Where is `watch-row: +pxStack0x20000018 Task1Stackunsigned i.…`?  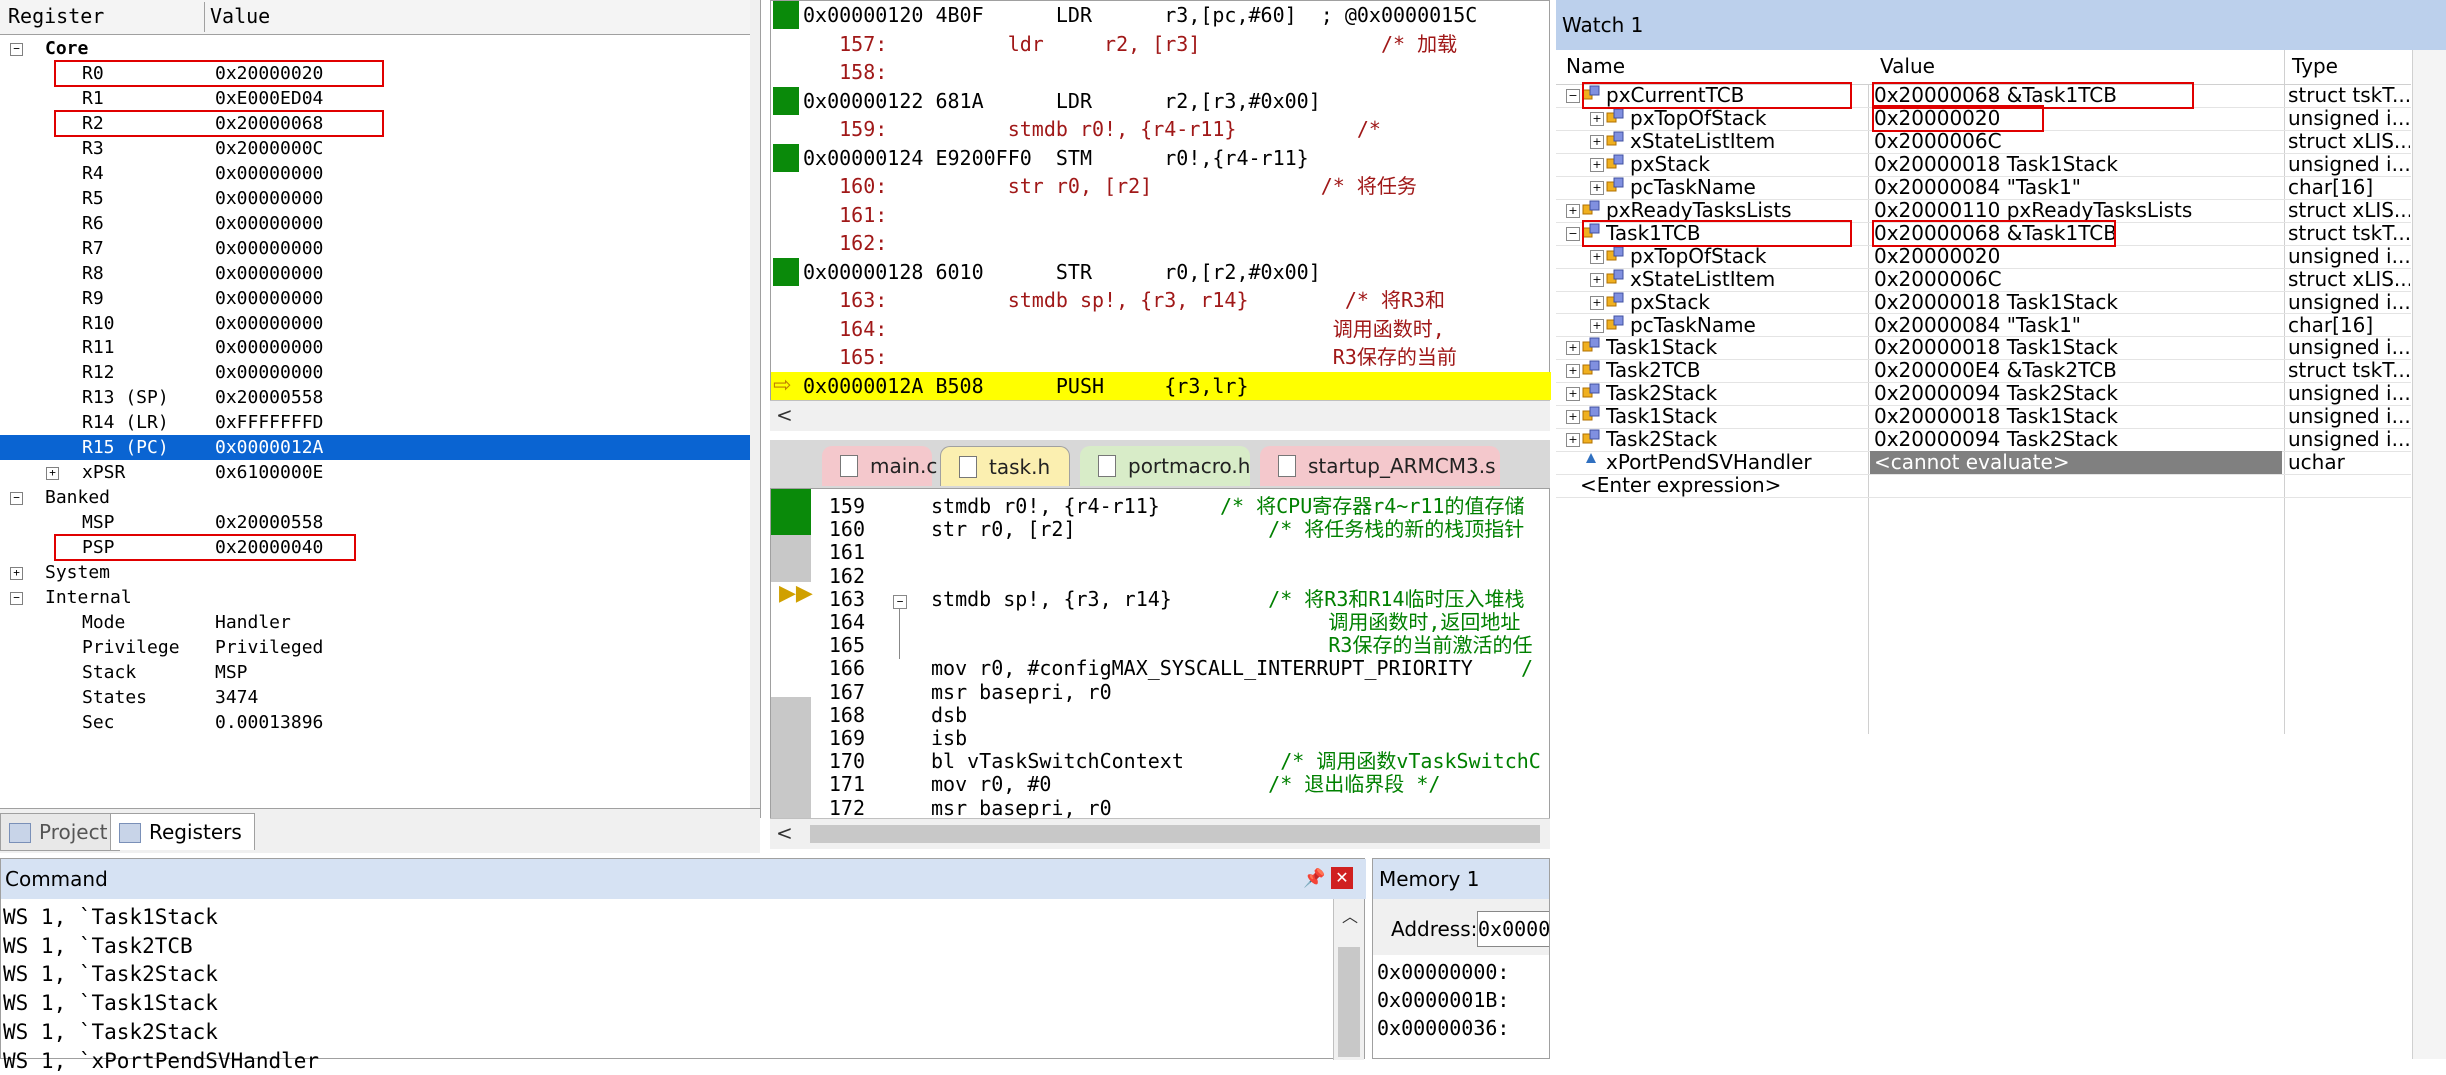 watch-row: +pxStack0x20000018 Task1Stackunsigned i.… is located at coordinates (1983, 303).